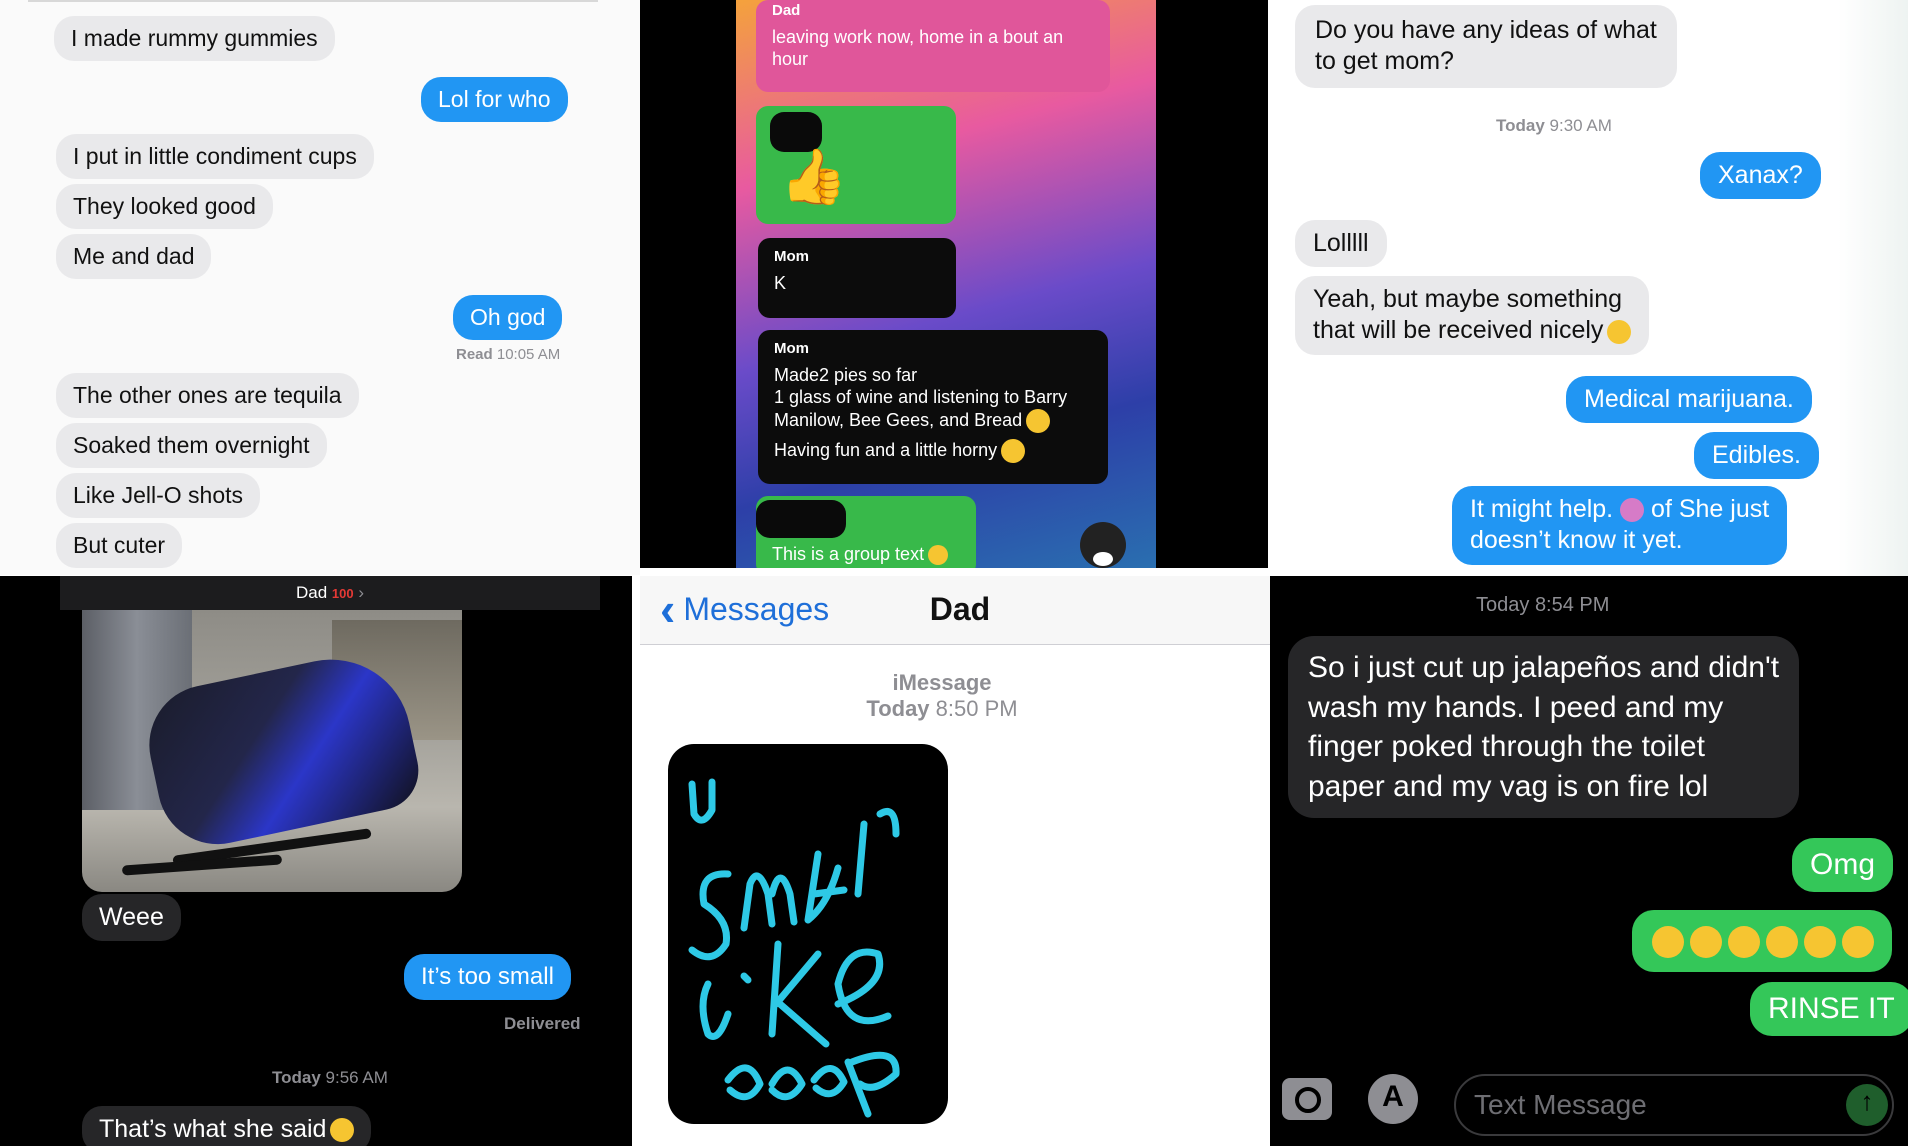 Image resolution: width=1908 pixels, height=1146 pixels. I want to click on message-line: 1 glass of wine and listening to Barry, so click(921, 396).